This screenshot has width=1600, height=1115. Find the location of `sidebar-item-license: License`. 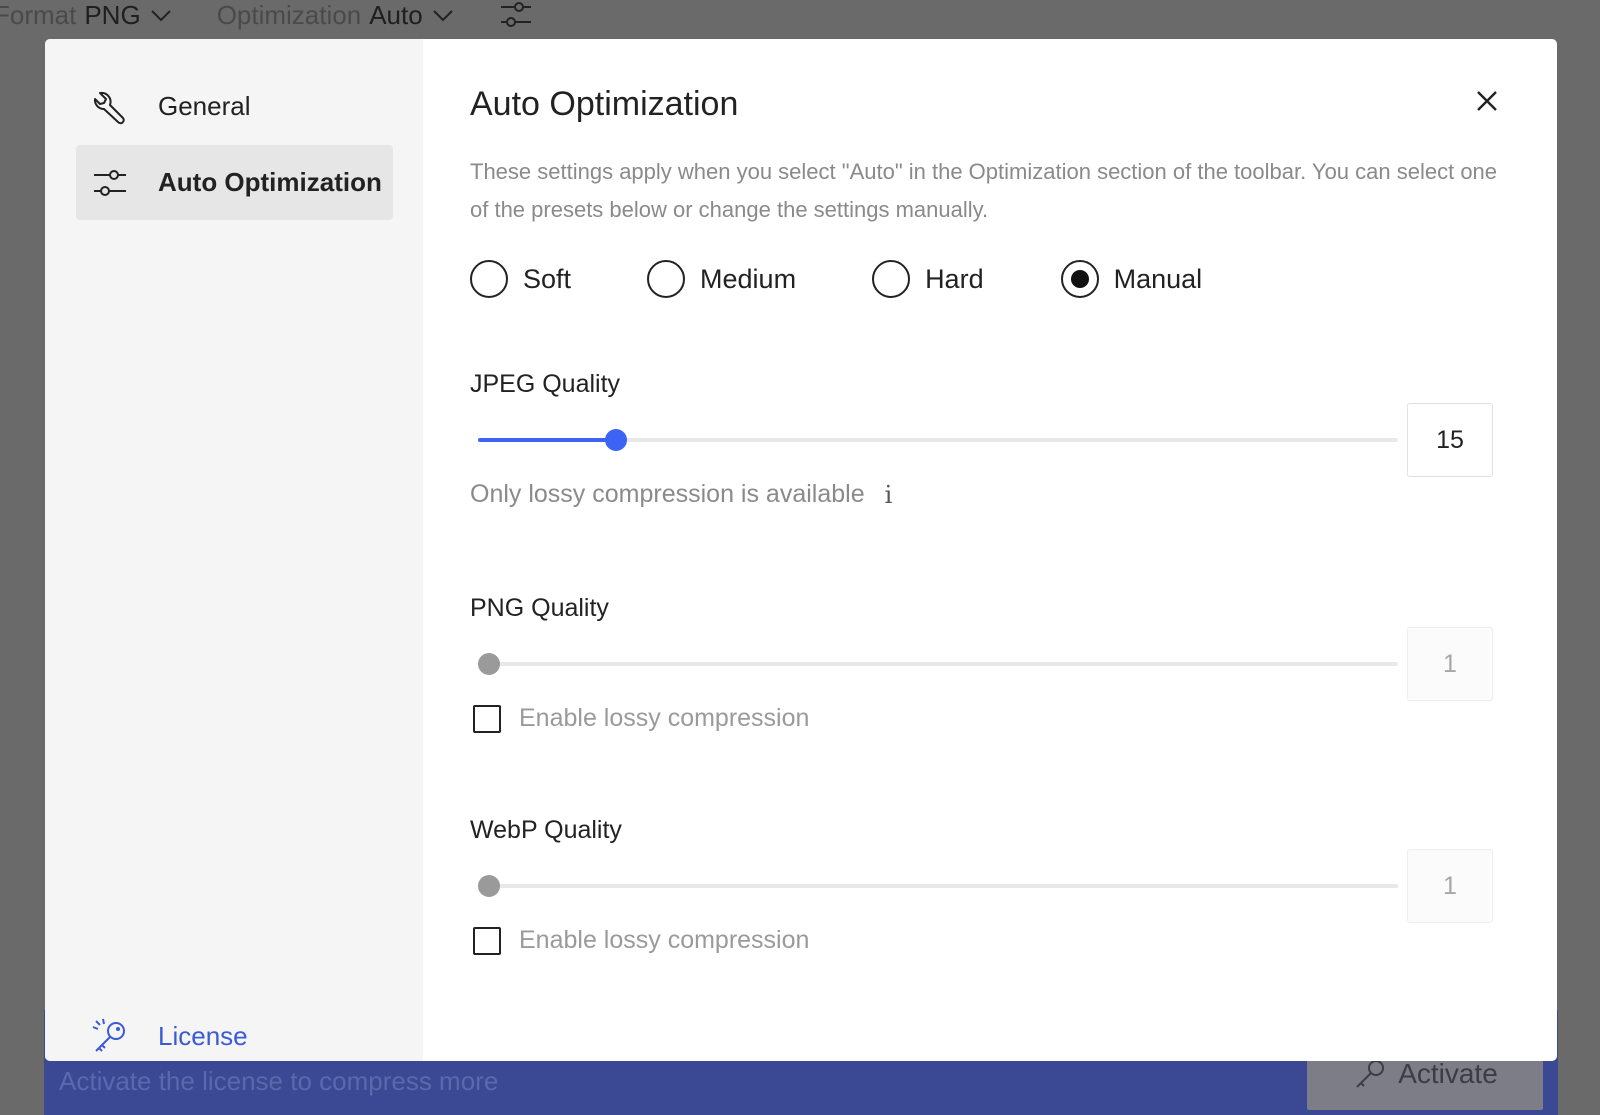

sidebar-item-license: License is located at coordinates (234, 1030).